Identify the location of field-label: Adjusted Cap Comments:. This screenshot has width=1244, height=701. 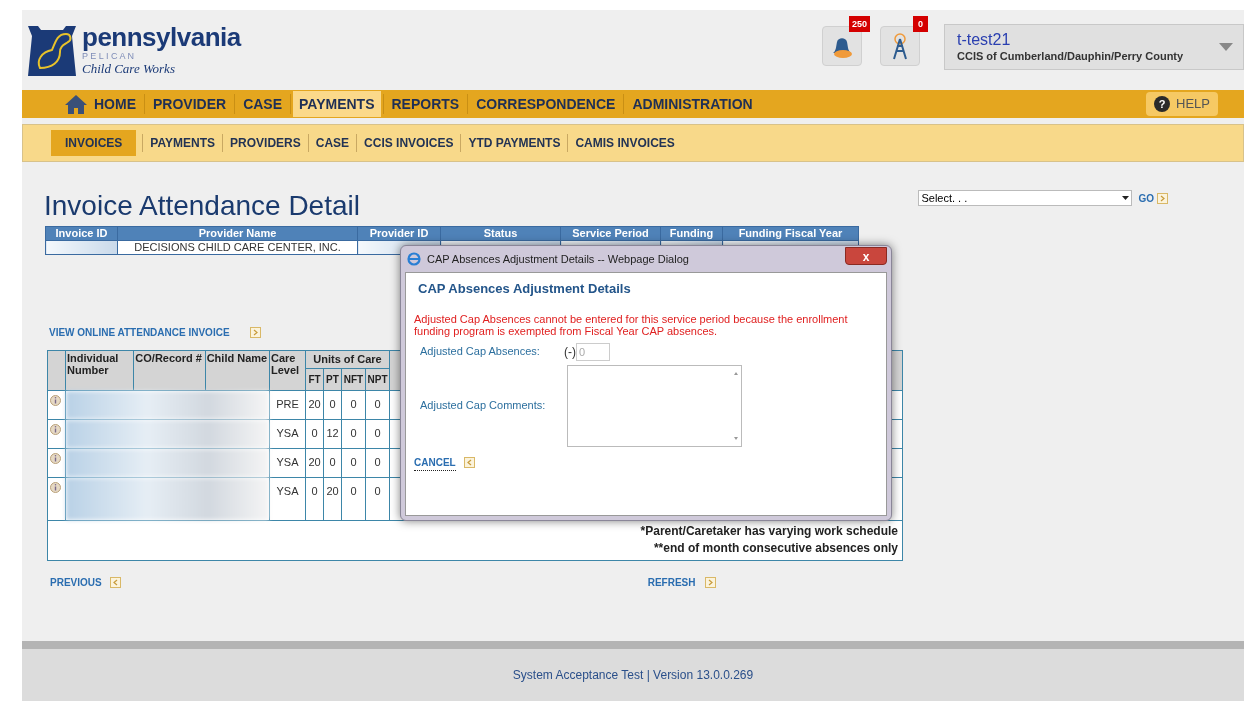
(483, 406).